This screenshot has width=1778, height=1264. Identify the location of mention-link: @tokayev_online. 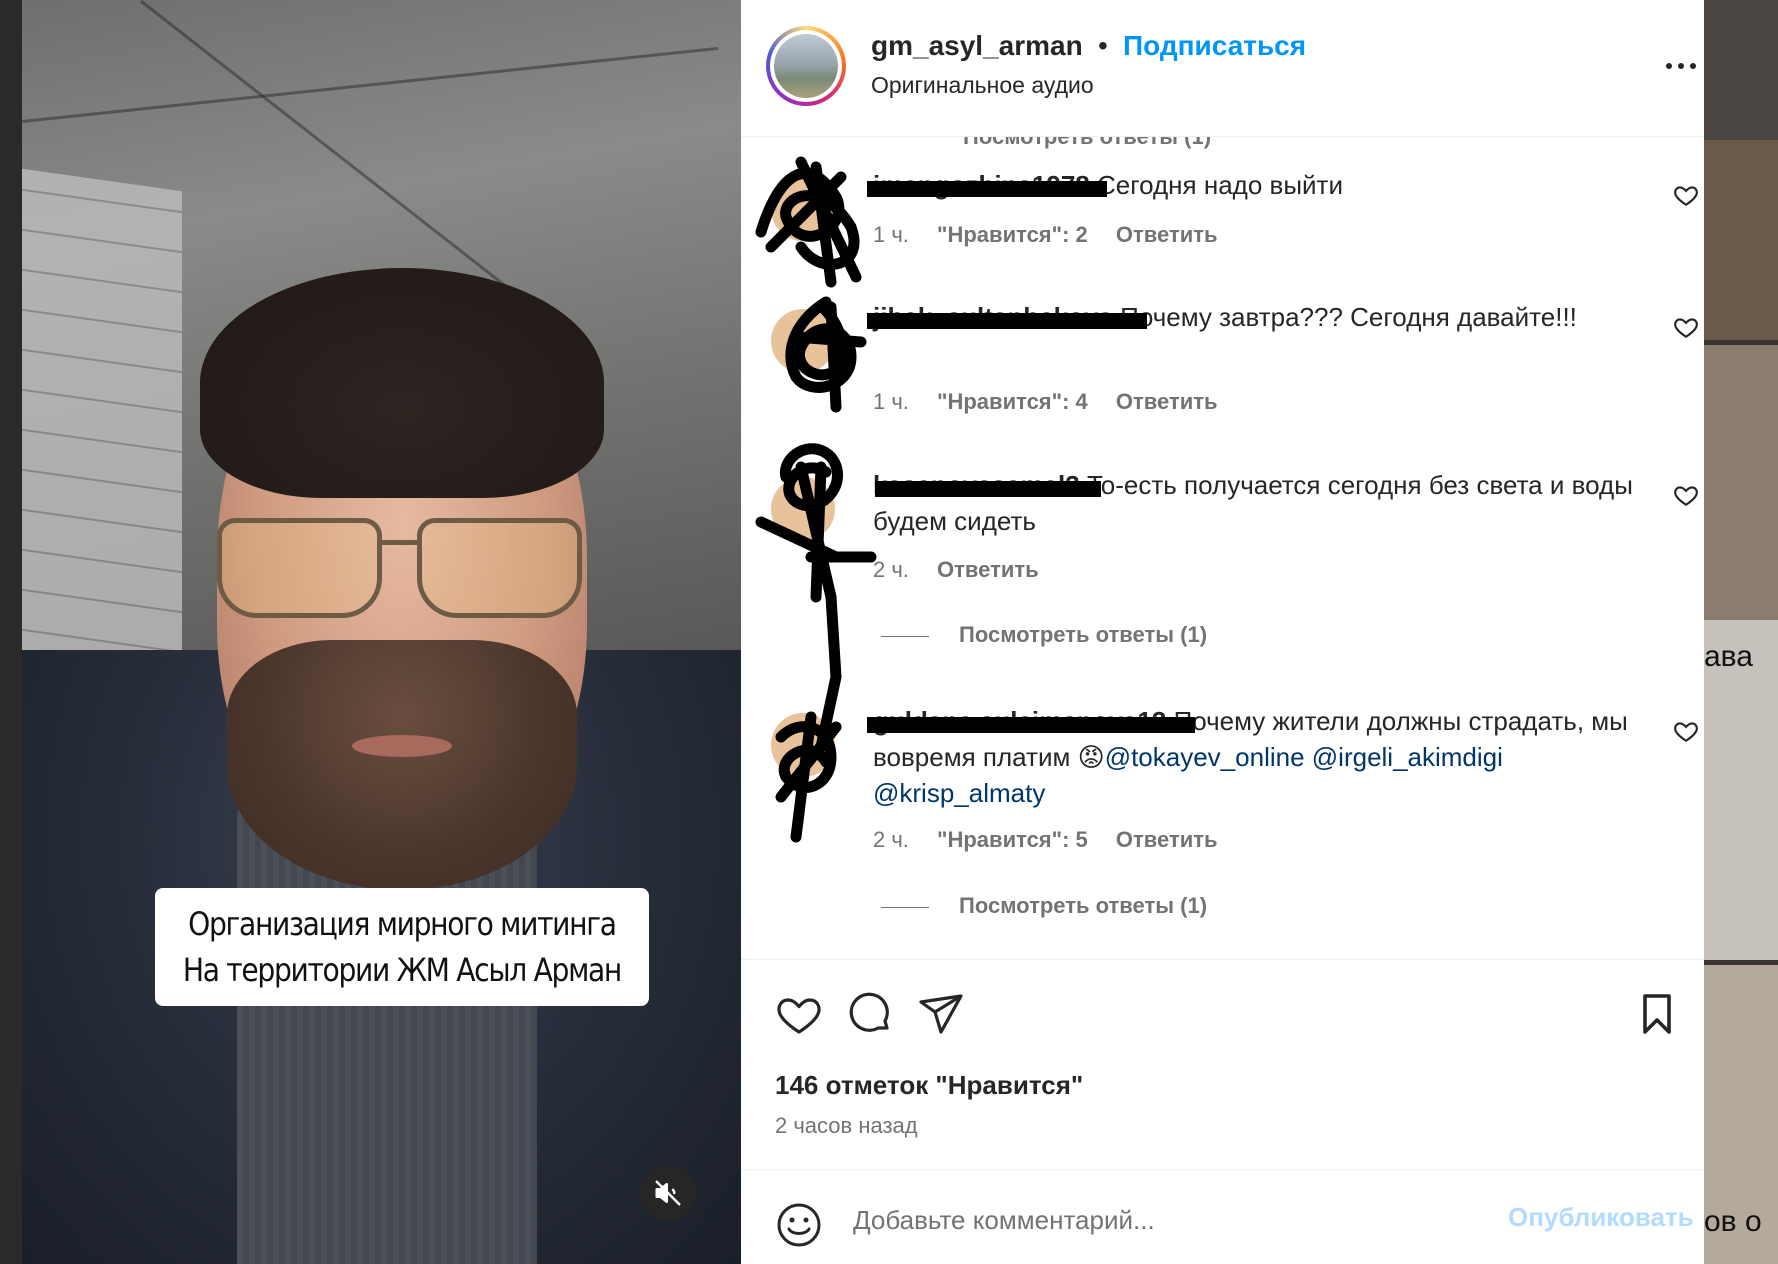
(1205, 757).